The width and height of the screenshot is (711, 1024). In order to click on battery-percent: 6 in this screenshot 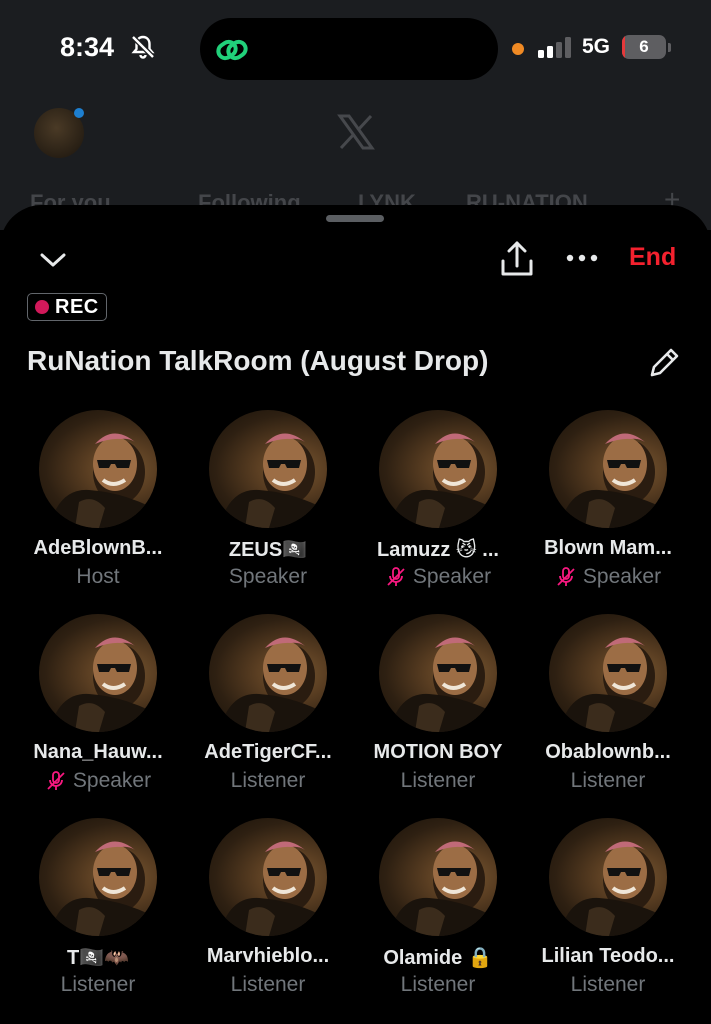, I will do `click(644, 46)`.